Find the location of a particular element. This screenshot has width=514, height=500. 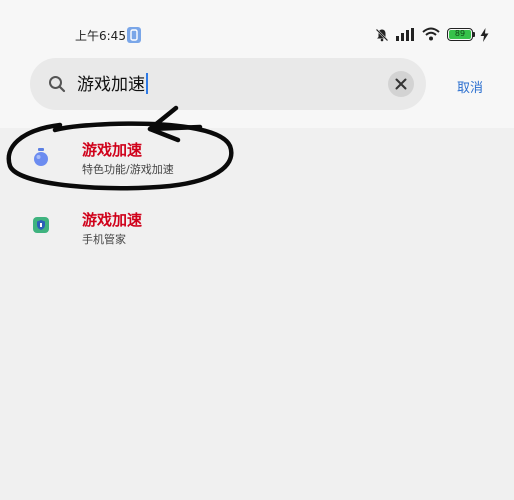

battery-icon: 89 is located at coordinates (460, 34).